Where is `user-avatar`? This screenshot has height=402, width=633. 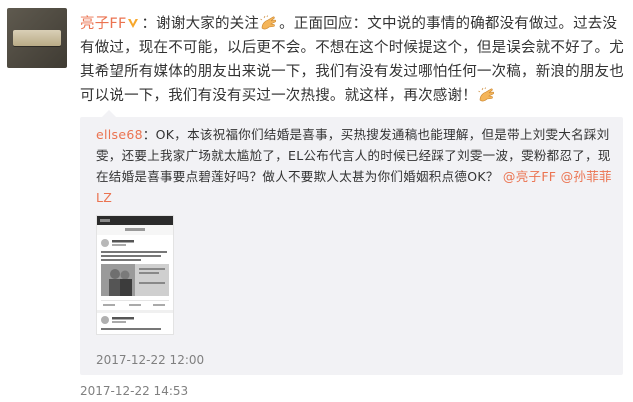 user-avatar is located at coordinates (37, 38).